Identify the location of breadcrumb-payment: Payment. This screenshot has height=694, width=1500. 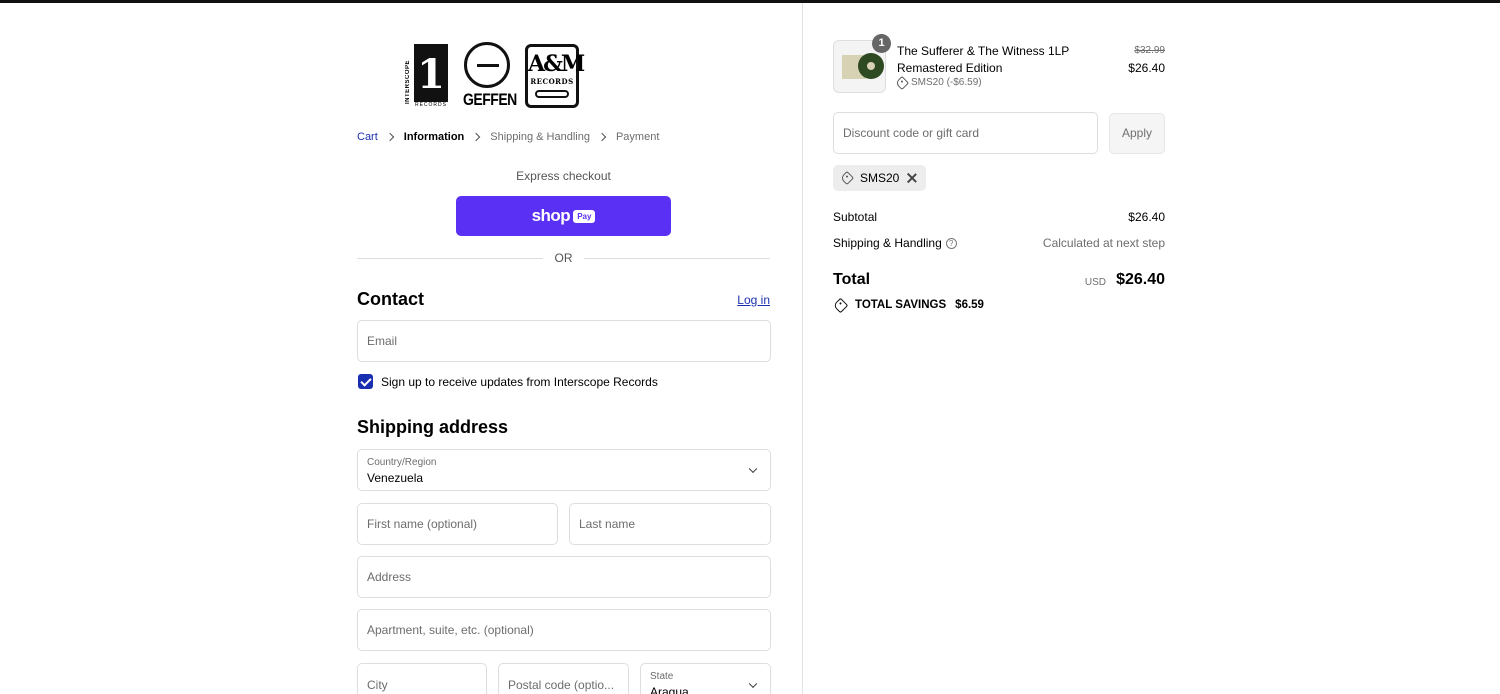
(637, 137).